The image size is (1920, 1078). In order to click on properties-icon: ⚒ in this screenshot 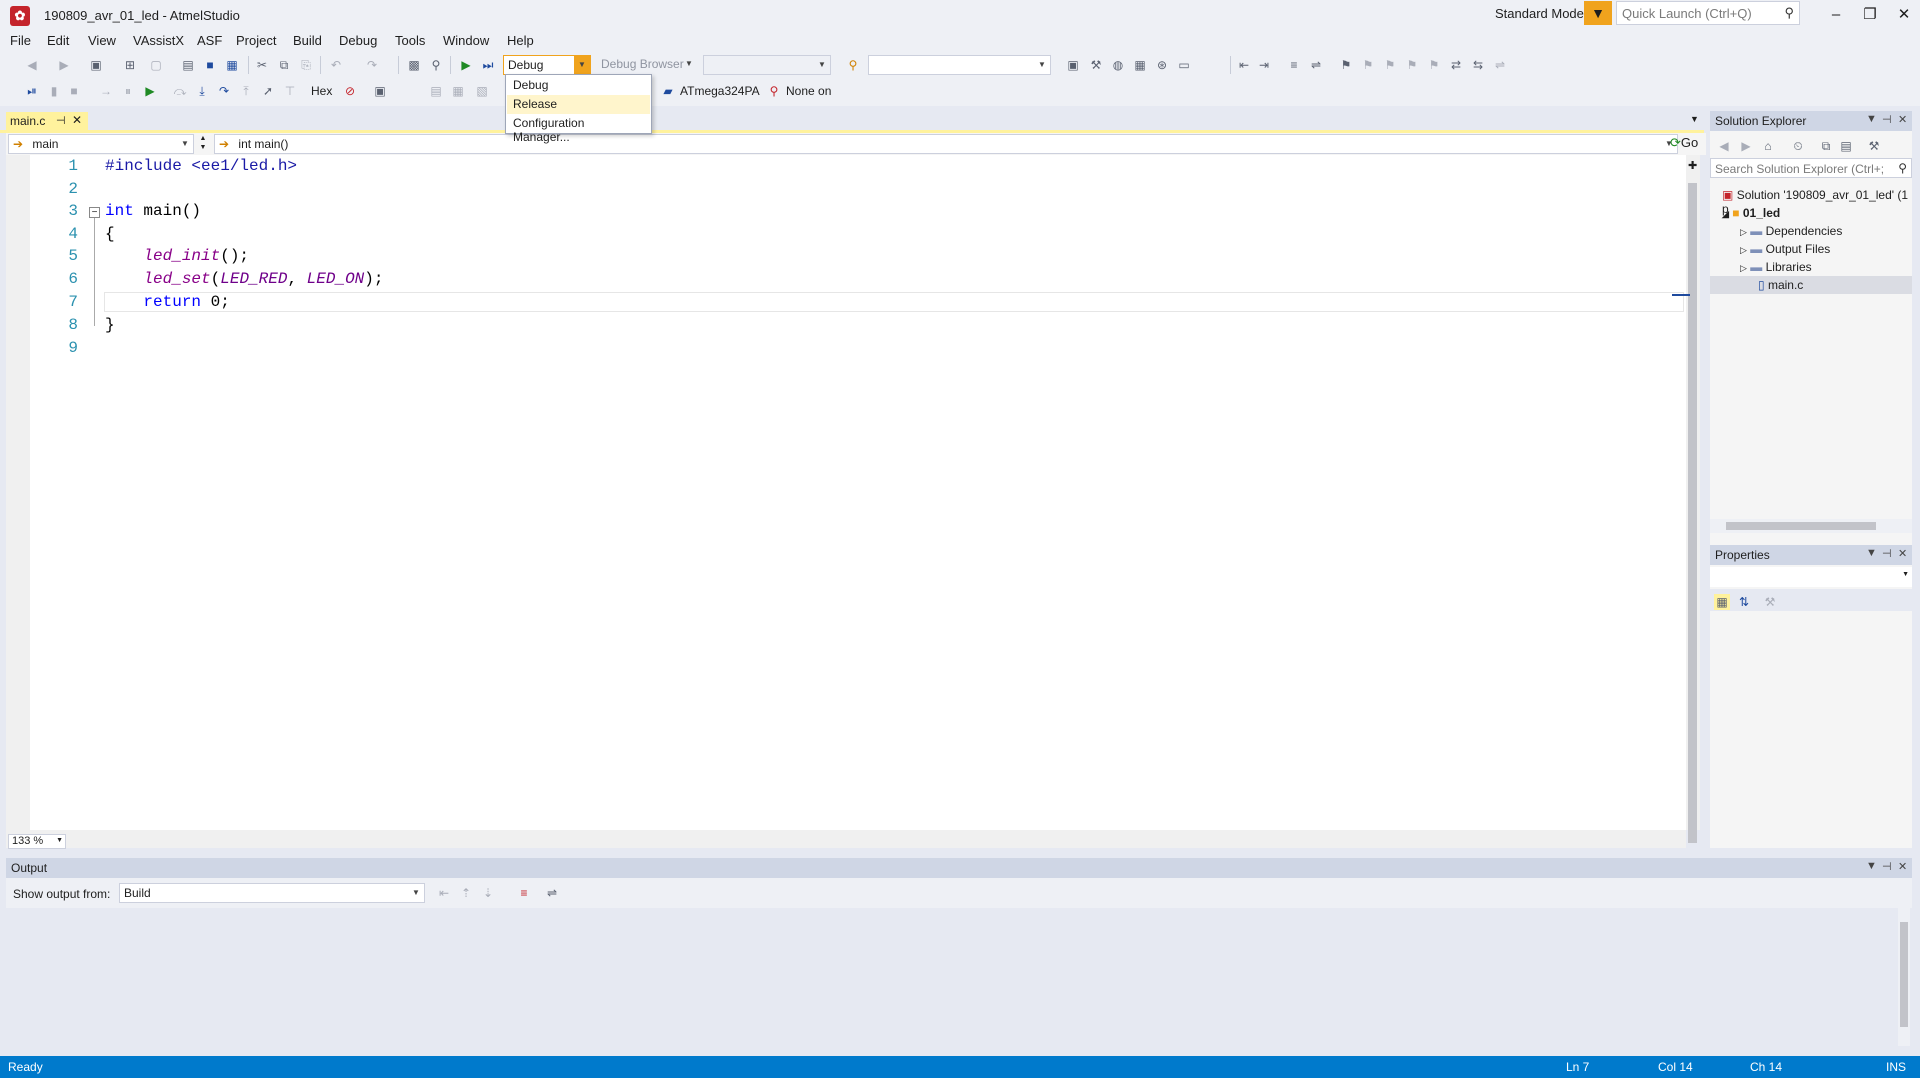, I will do `click(1874, 146)`.